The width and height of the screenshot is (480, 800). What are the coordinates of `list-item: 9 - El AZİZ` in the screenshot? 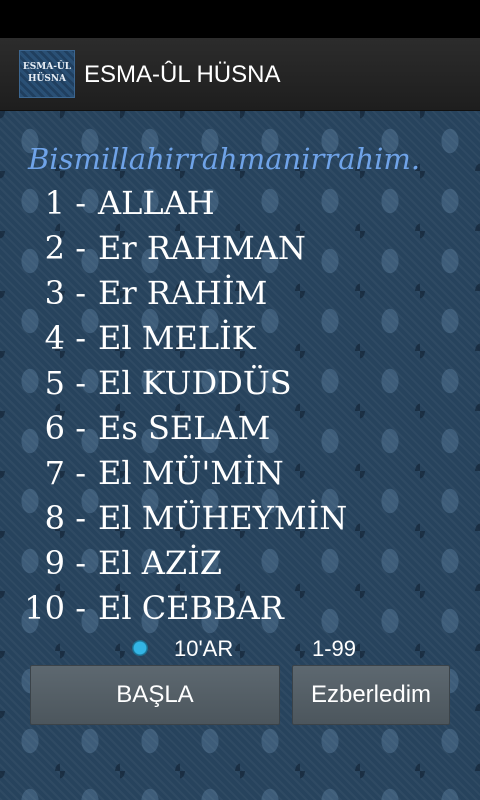 It's located at (240, 563).